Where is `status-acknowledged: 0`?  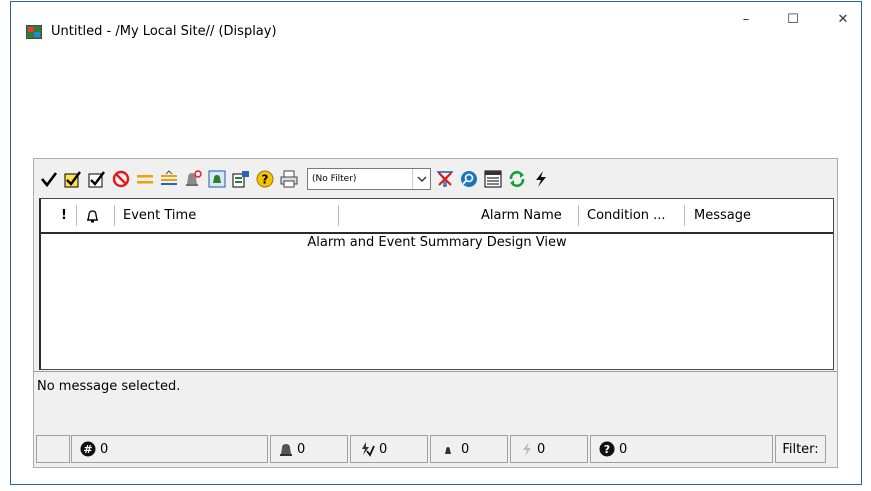
status-acknowledged: 0 is located at coordinates (389, 449).